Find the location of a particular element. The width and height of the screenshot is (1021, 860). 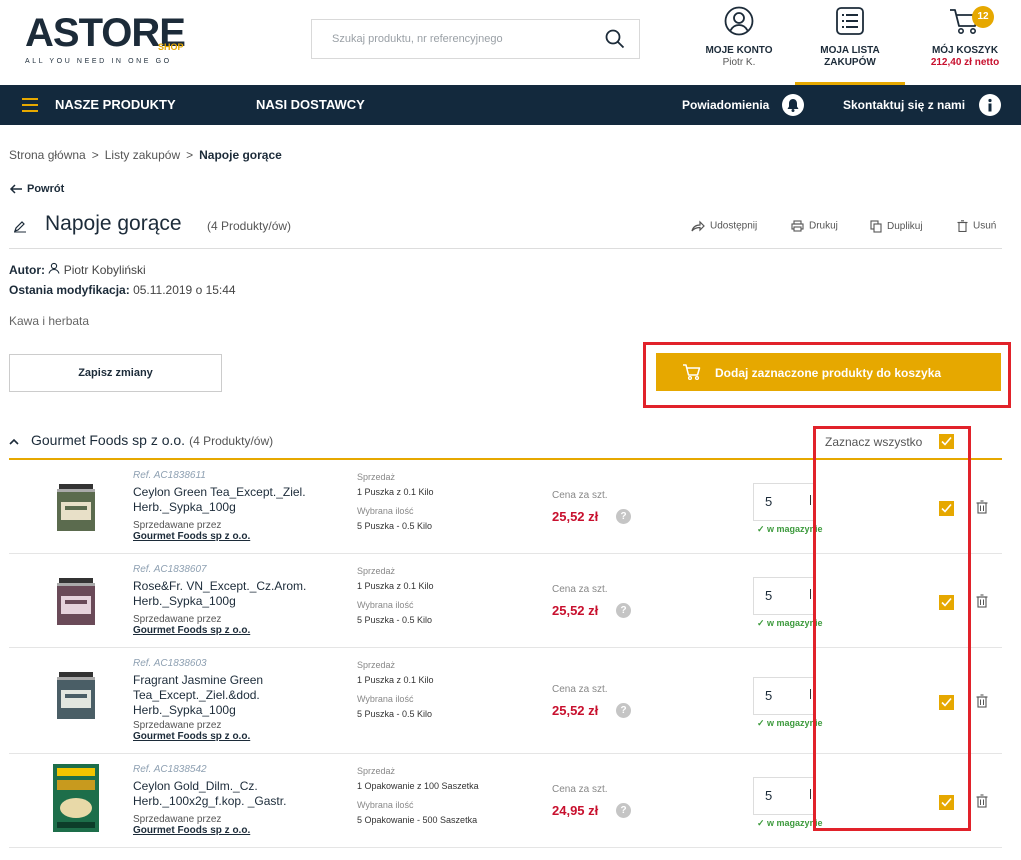

print-label: Drukuj is located at coordinates (823, 226).